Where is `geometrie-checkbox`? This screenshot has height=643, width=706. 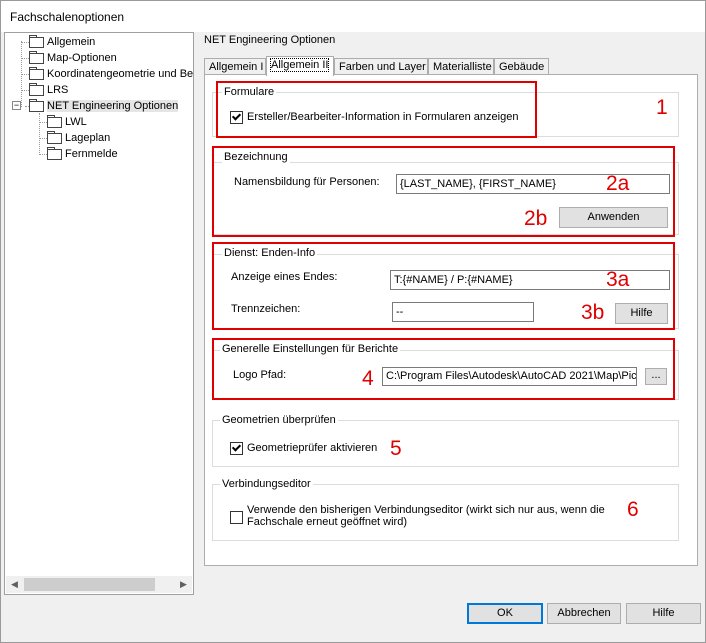 geometrie-checkbox is located at coordinates (236, 448).